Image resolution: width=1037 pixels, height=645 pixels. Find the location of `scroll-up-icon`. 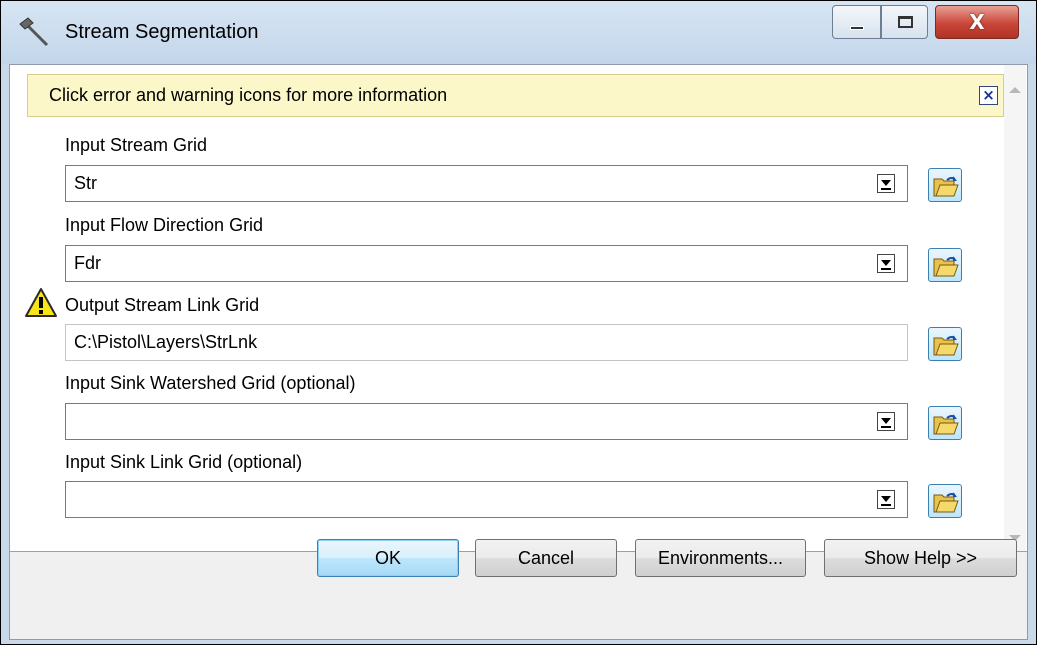

scroll-up-icon is located at coordinates (1015, 90).